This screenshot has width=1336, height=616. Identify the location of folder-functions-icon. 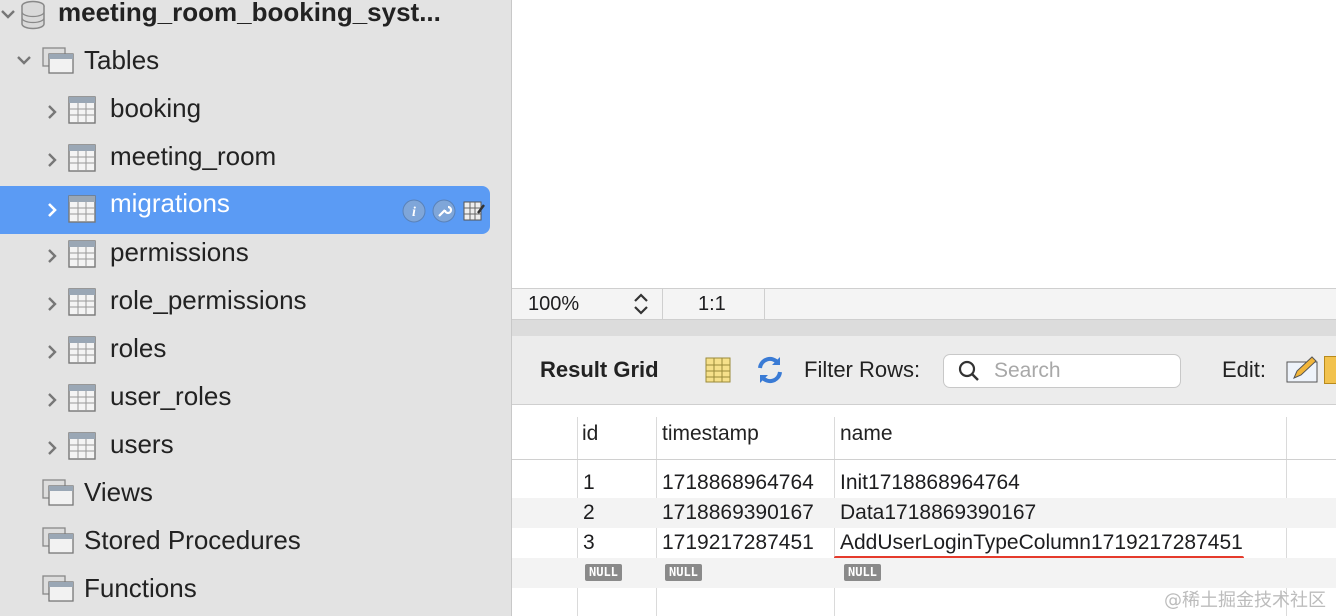
(58, 588).